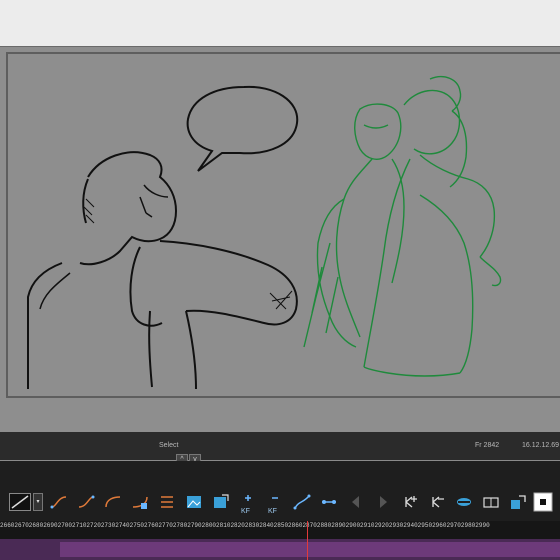 The image size is (560, 560). Describe the element at coordinates (245, 511) in the screenshot. I see `add-keyframe-label: KF` at that location.